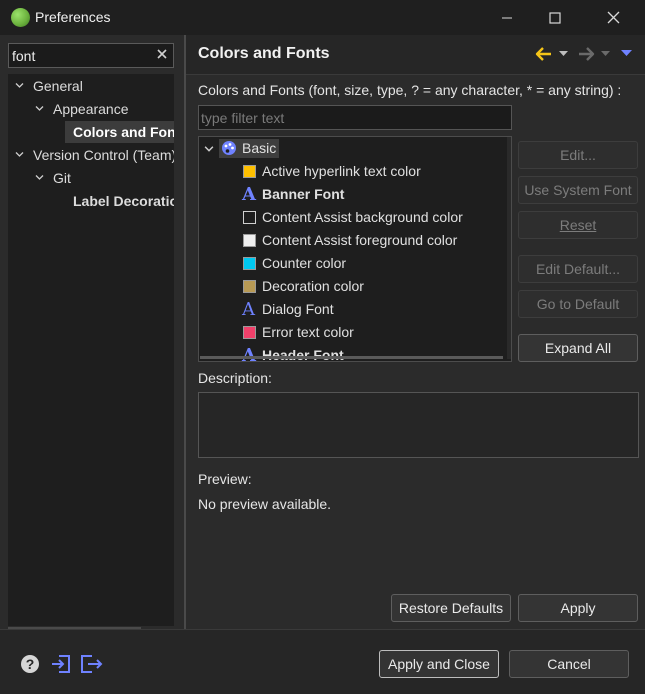 This screenshot has width=645, height=694. What do you see at coordinates (20, 17) in the screenshot?
I see `app-icon` at bounding box center [20, 17].